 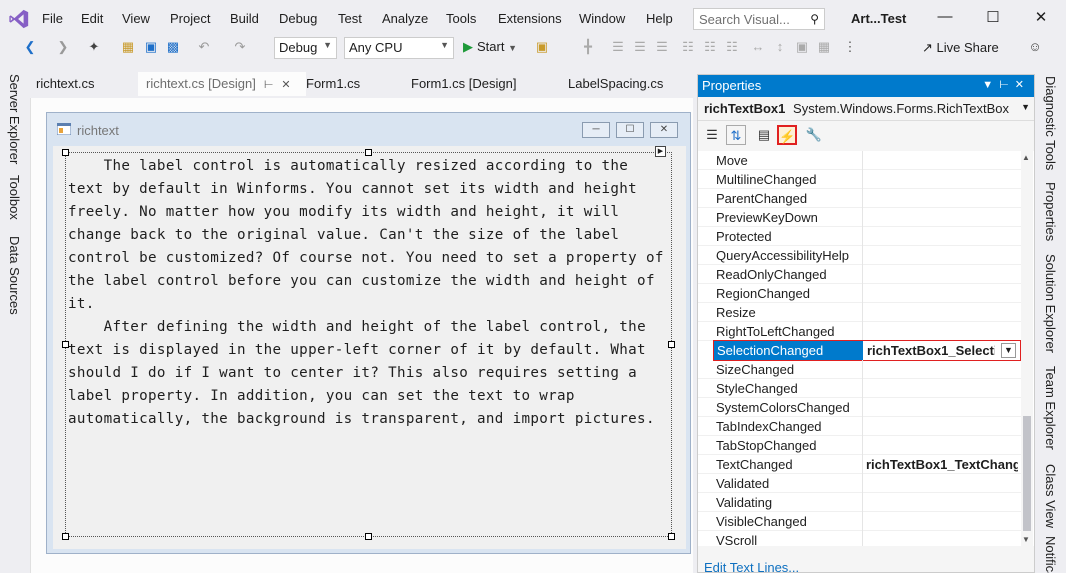 I want to click on tab-richtext-cs: richtext.cs, so click(x=65, y=84).